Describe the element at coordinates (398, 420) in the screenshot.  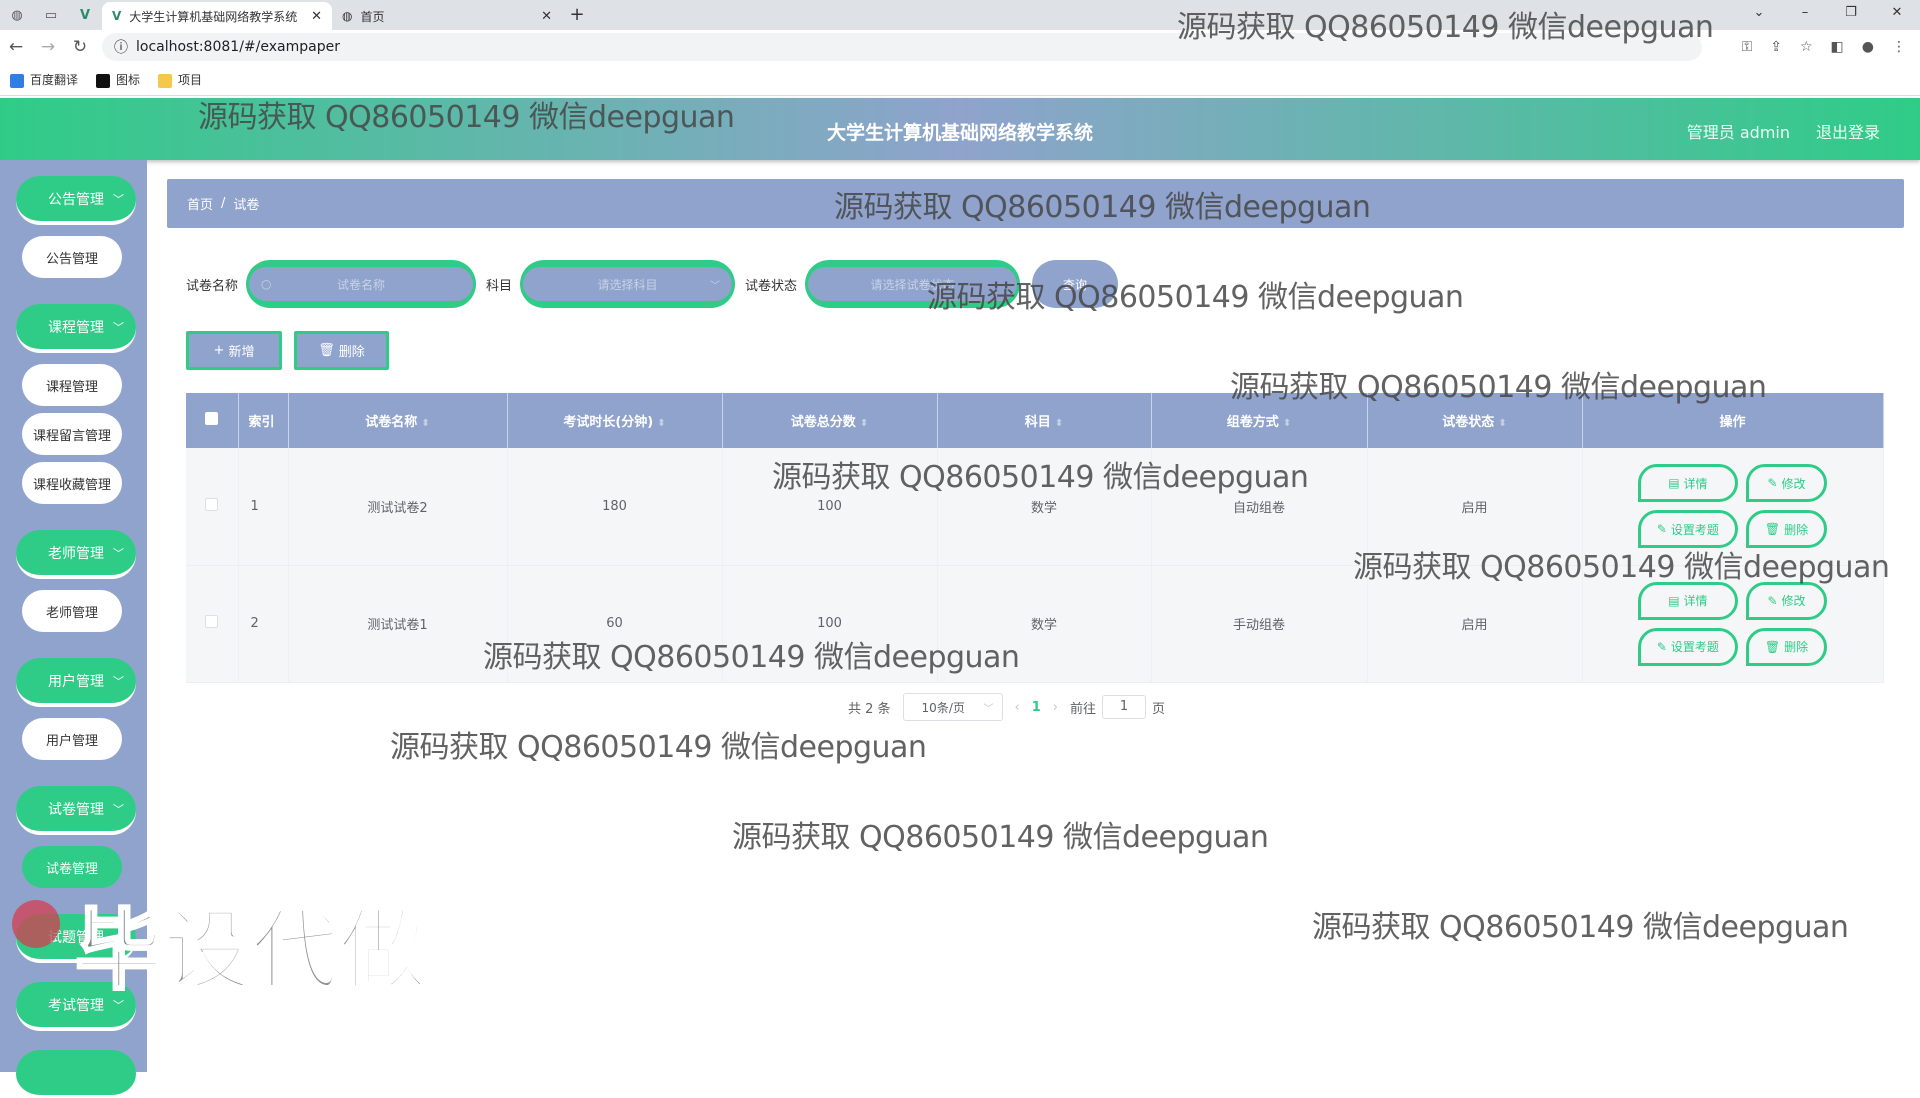
I see `col-name: 试卷名称 ⬍` at that location.